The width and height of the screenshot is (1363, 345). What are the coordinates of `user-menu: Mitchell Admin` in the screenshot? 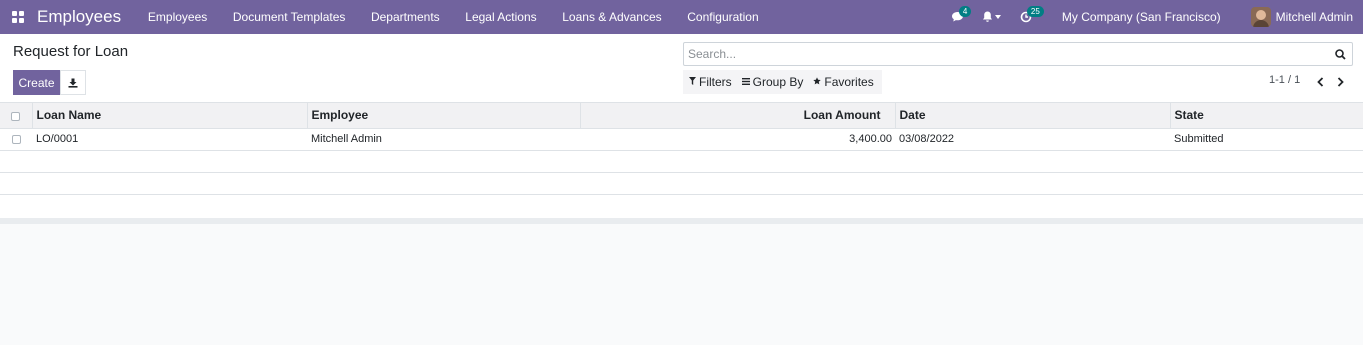 It's located at (1301, 17).